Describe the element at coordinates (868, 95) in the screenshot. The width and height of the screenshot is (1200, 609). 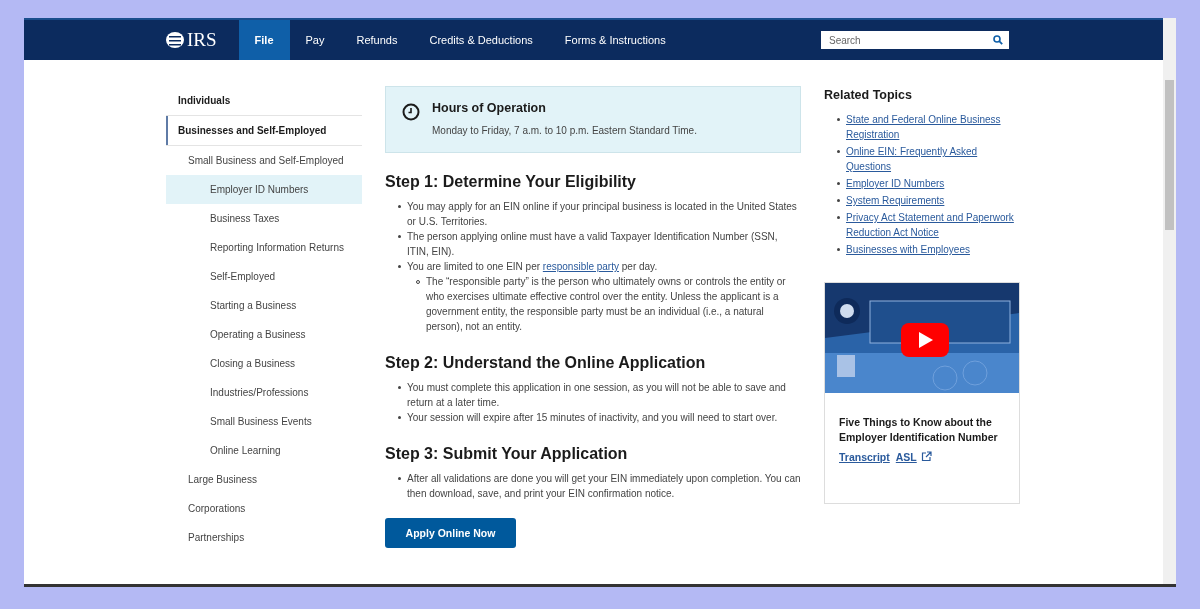
I see `related-topics-heading: Related Topics` at that location.